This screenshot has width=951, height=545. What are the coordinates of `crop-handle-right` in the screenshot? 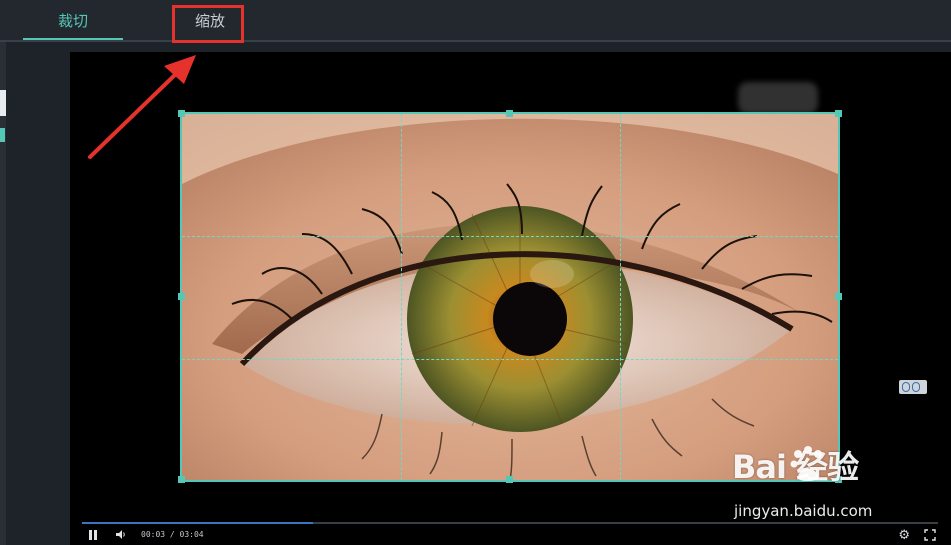 It's located at (838, 296).